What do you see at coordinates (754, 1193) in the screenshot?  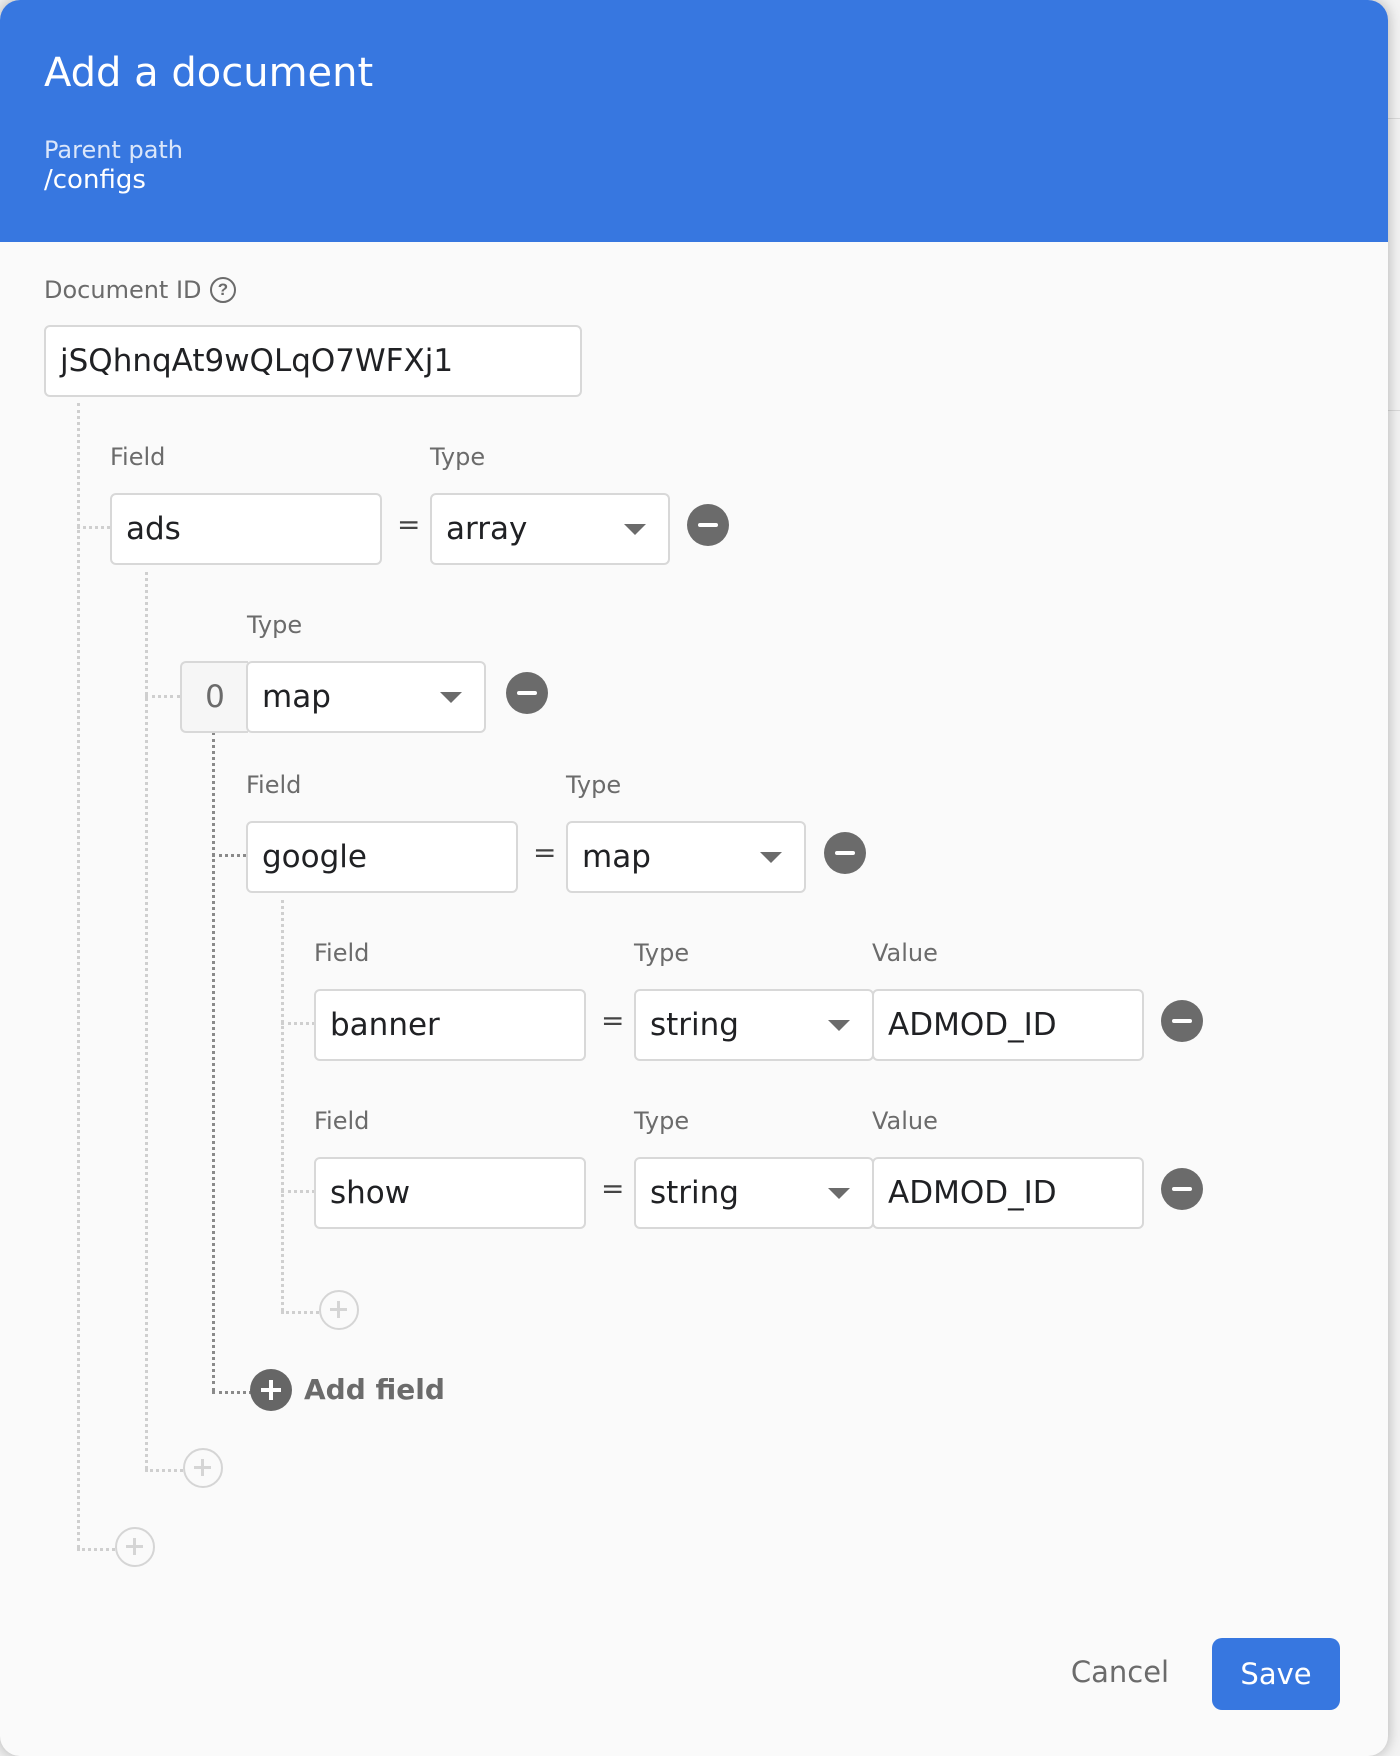 I see `type-select-show: string` at bounding box center [754, 1193].